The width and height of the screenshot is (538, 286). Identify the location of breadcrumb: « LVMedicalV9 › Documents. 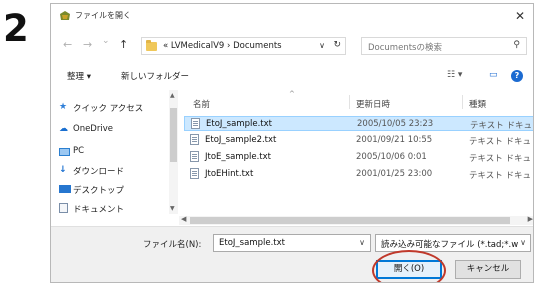
(222, 46).